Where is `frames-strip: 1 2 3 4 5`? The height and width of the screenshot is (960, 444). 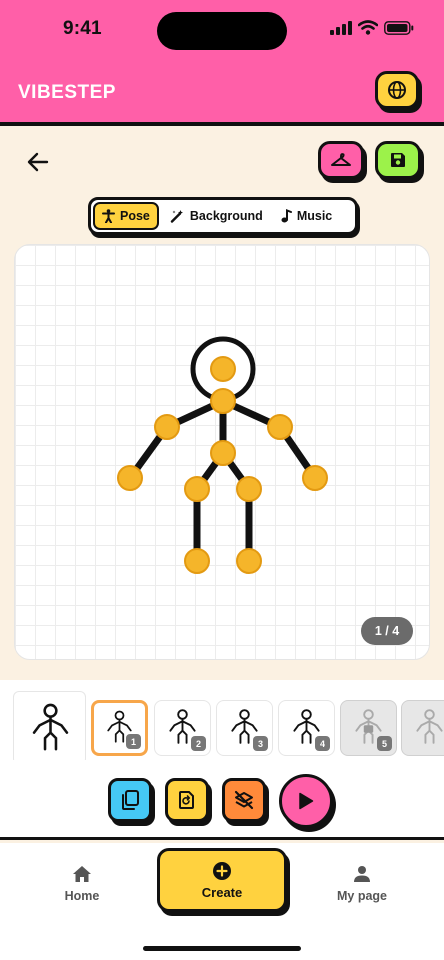 frames-strip: 1 2 3 4 5 is located at coordinates (222, 722).